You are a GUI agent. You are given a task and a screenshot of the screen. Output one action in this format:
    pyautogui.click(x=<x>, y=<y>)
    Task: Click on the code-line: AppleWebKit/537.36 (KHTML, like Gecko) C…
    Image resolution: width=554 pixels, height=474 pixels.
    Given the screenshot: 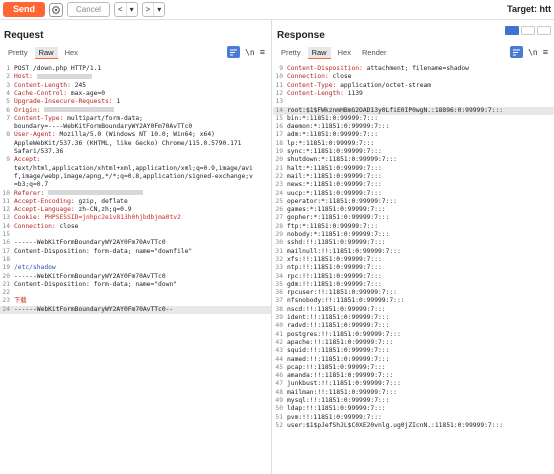 What is the action you would take?
    pyautogui.click(x=135, y=144)
    